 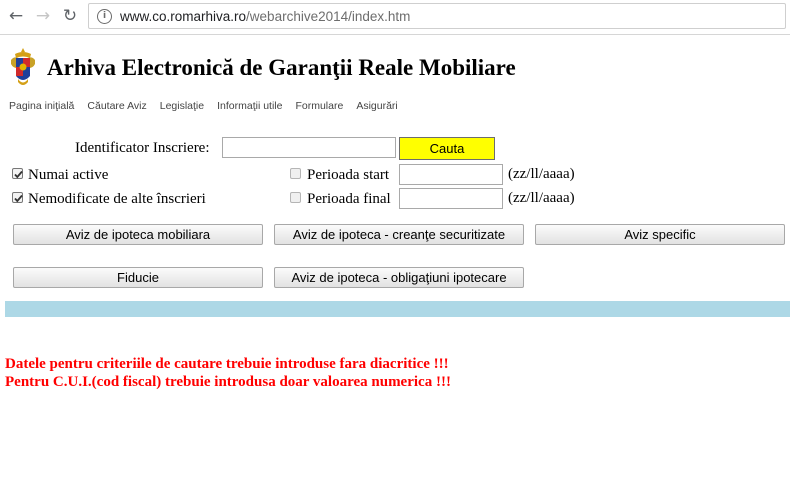 What do you see at coordinates (328, 16) in the screenshot?
I see `url-path: /webarchive2014/index.htm` at bounding box center [328, 16].